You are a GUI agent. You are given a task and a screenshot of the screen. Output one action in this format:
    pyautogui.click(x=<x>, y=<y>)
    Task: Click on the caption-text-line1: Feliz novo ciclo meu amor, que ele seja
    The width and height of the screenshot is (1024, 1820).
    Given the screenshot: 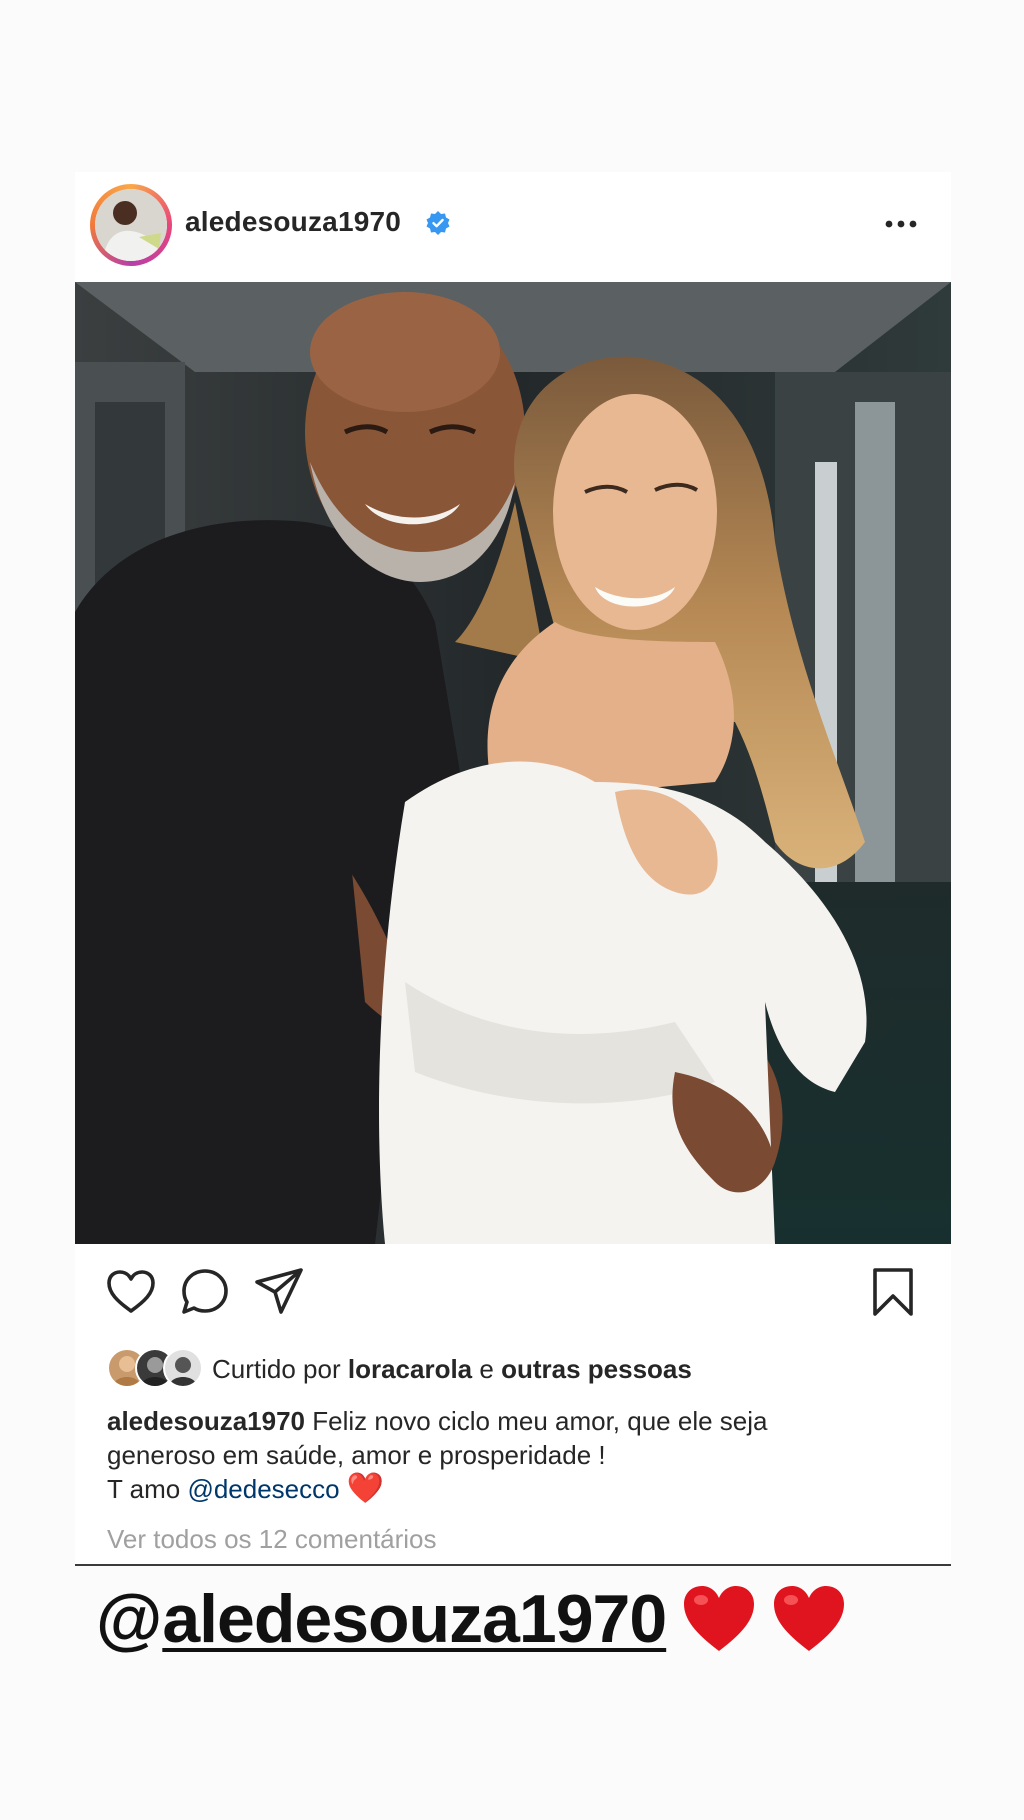 What is the action you would take?
    pyautogui.click(x=540, y=1421)
    